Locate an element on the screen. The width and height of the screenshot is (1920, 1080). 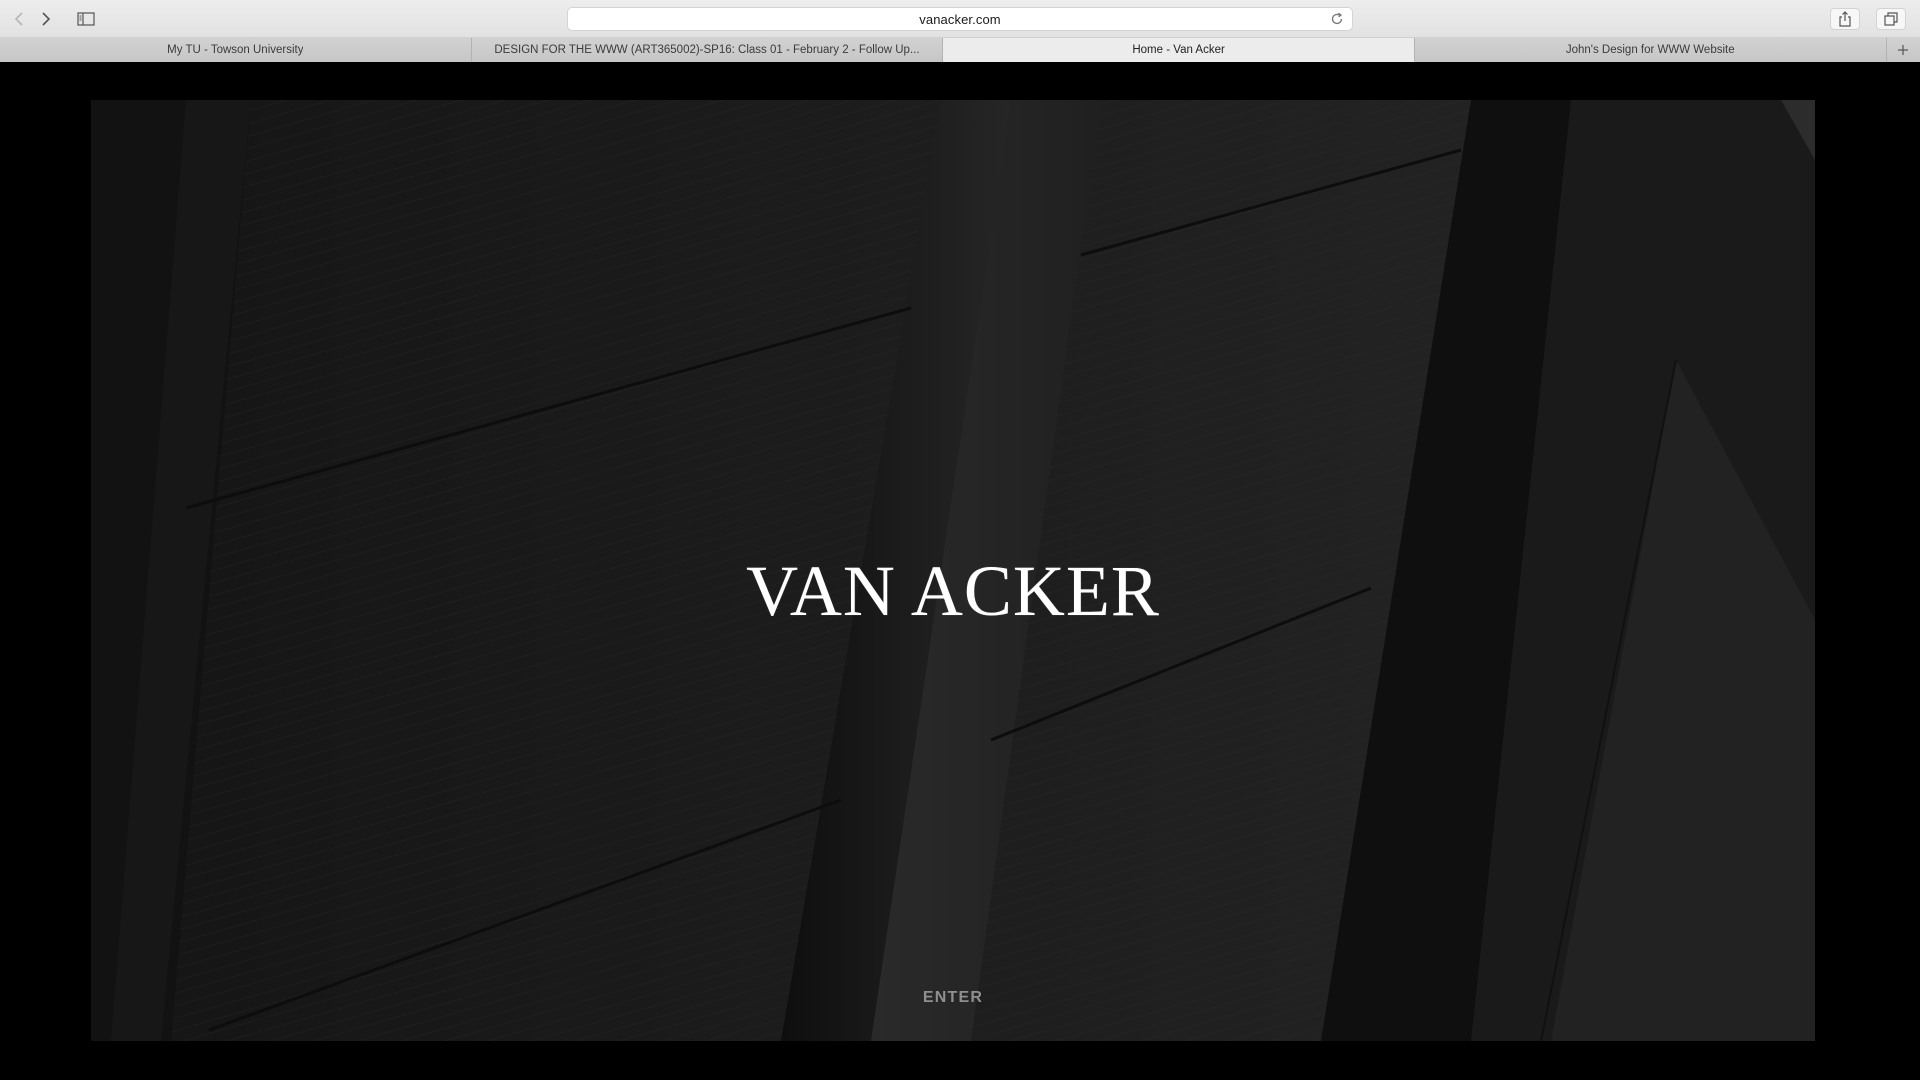
tab-my-tu: My TU - Towson University is located at coordinates (236, 50).